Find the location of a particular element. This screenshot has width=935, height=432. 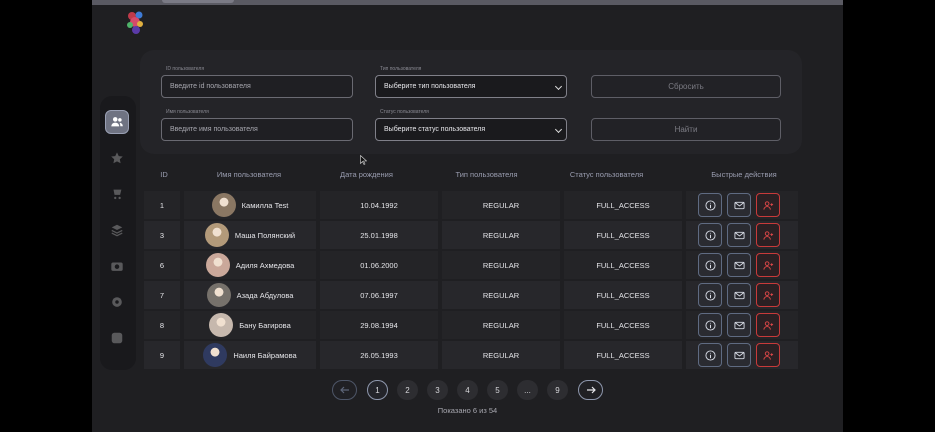

column-header-type: Тип пользователя is located at coordinates (486, 174).